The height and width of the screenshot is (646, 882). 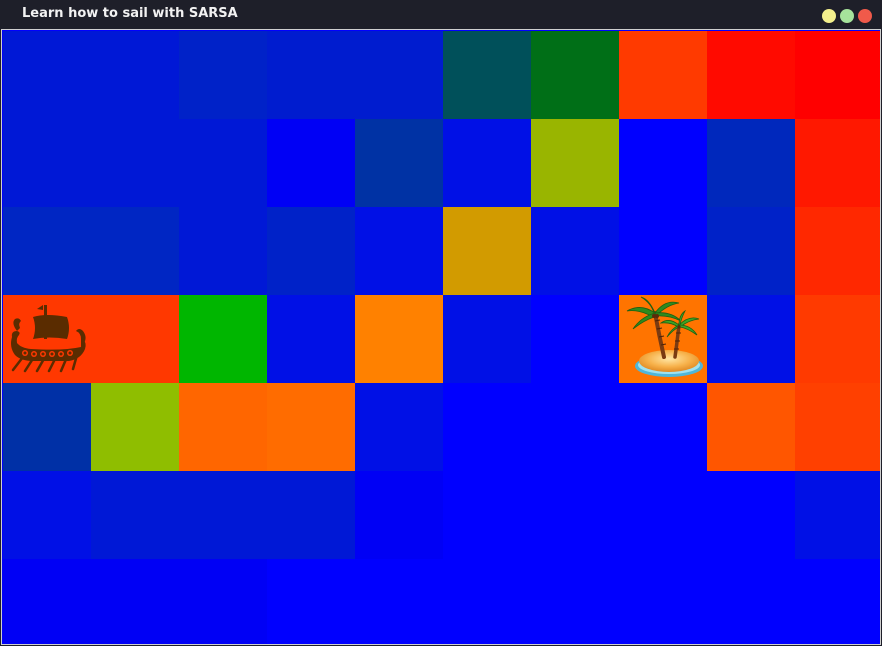 What do you see at coordinates (663, 515) in the screenshot?
I see `grid-cell-r5-c7` at bounding box center [663, 515].